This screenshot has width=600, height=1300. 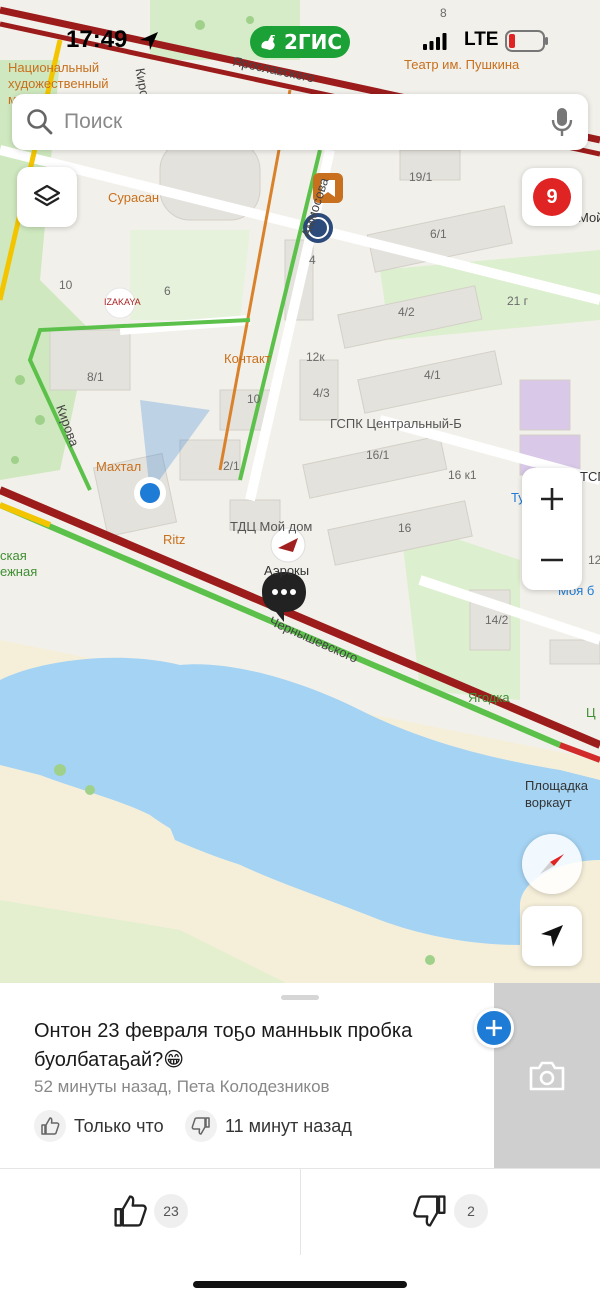 I want to click on camera-icon, so click(x=547, y=1075).